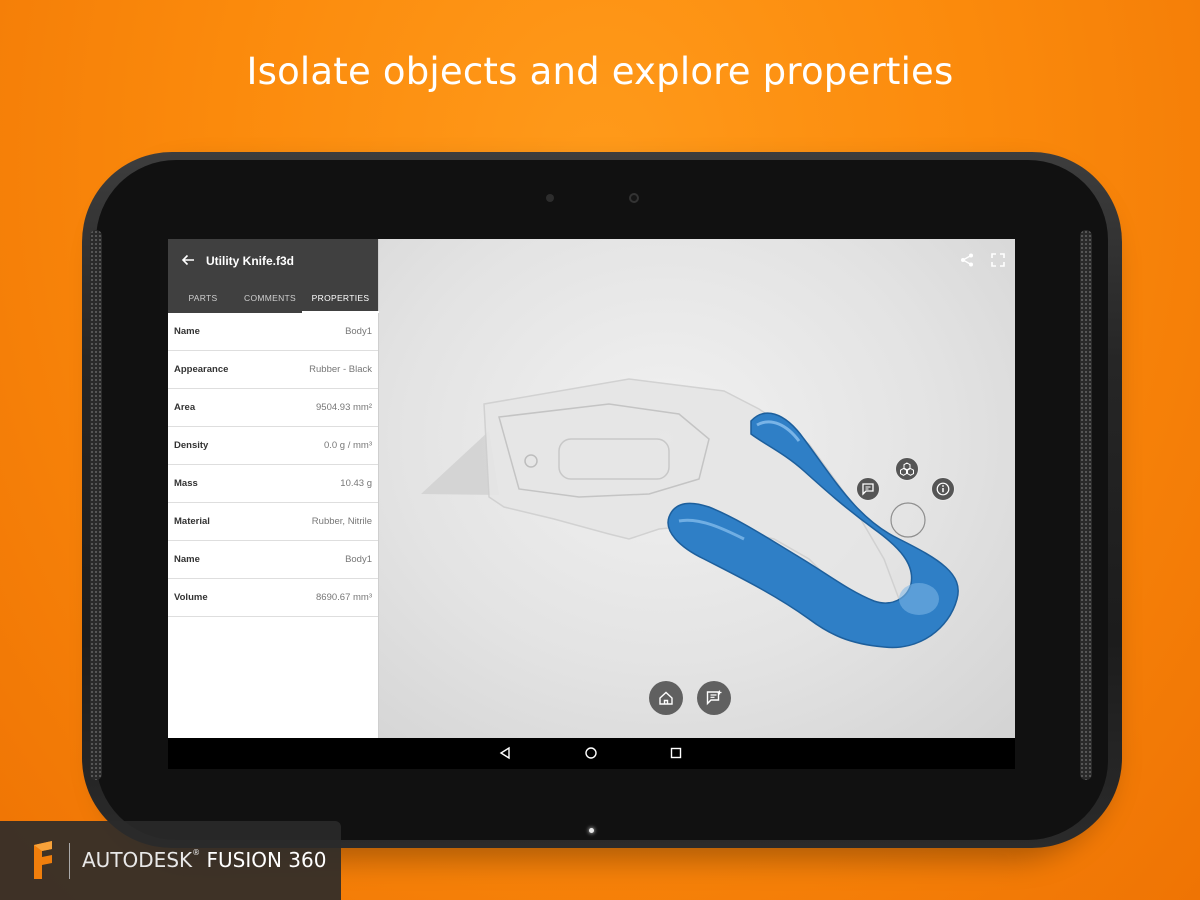 The height and width of the screenshot is (900, 1200). Describe the element at coordinates (273, 484) in the screenshot. I see `property-row: Mass 10.43 g` at that location.